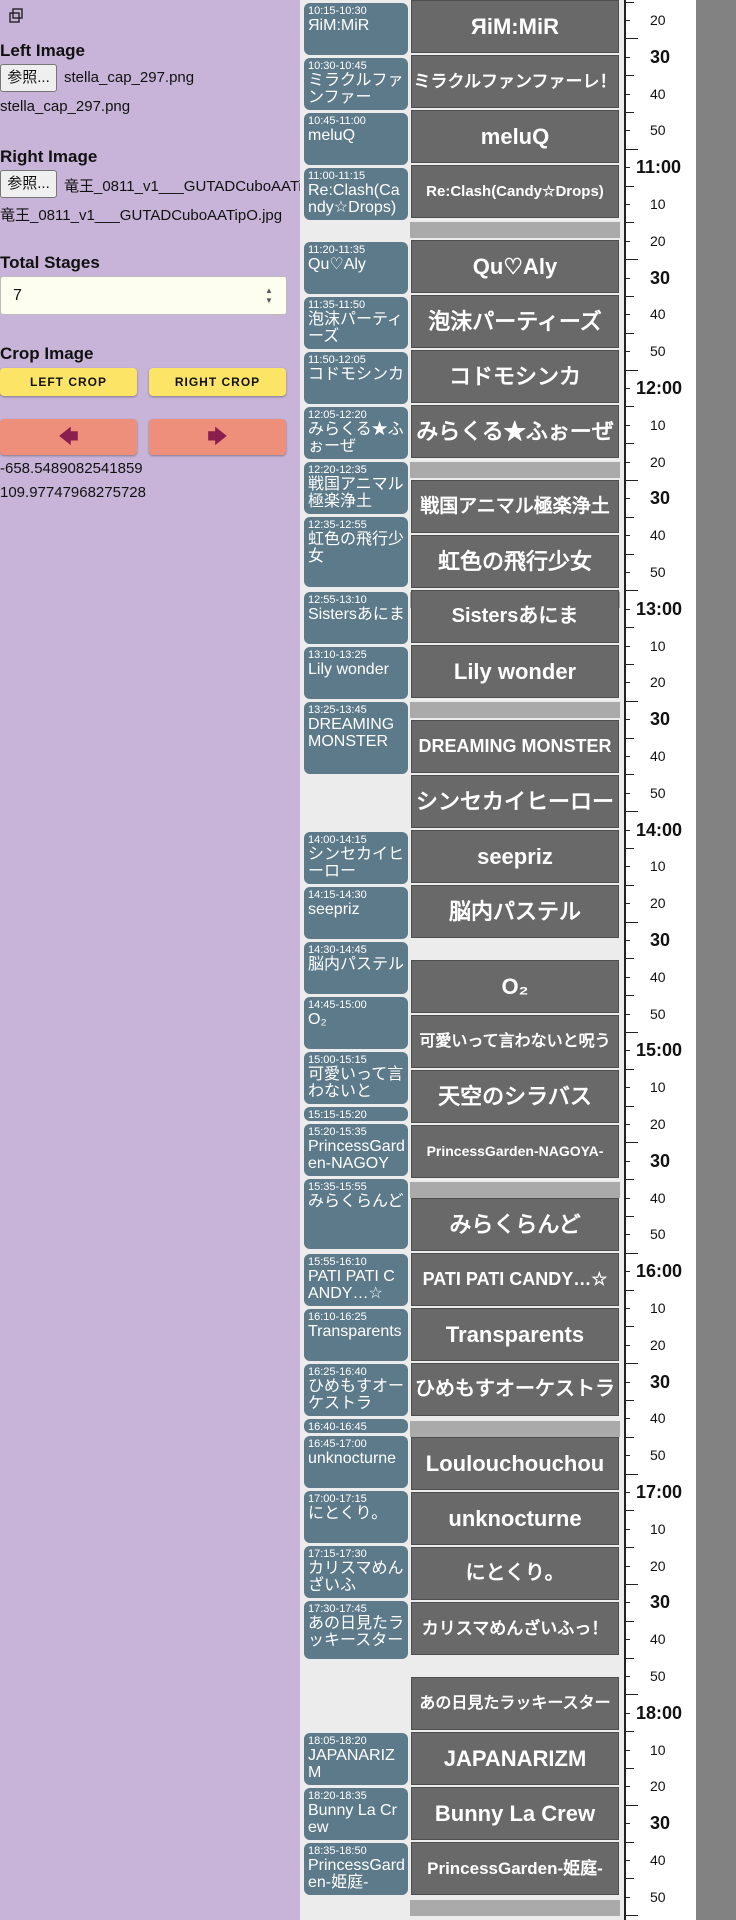 This screenshot has height=1920, width=736. Describe the element at coordinates (356, 552) in the screenshot. I see `performer-card: 12:35-12:55 虹色の飛行少女` at that location.